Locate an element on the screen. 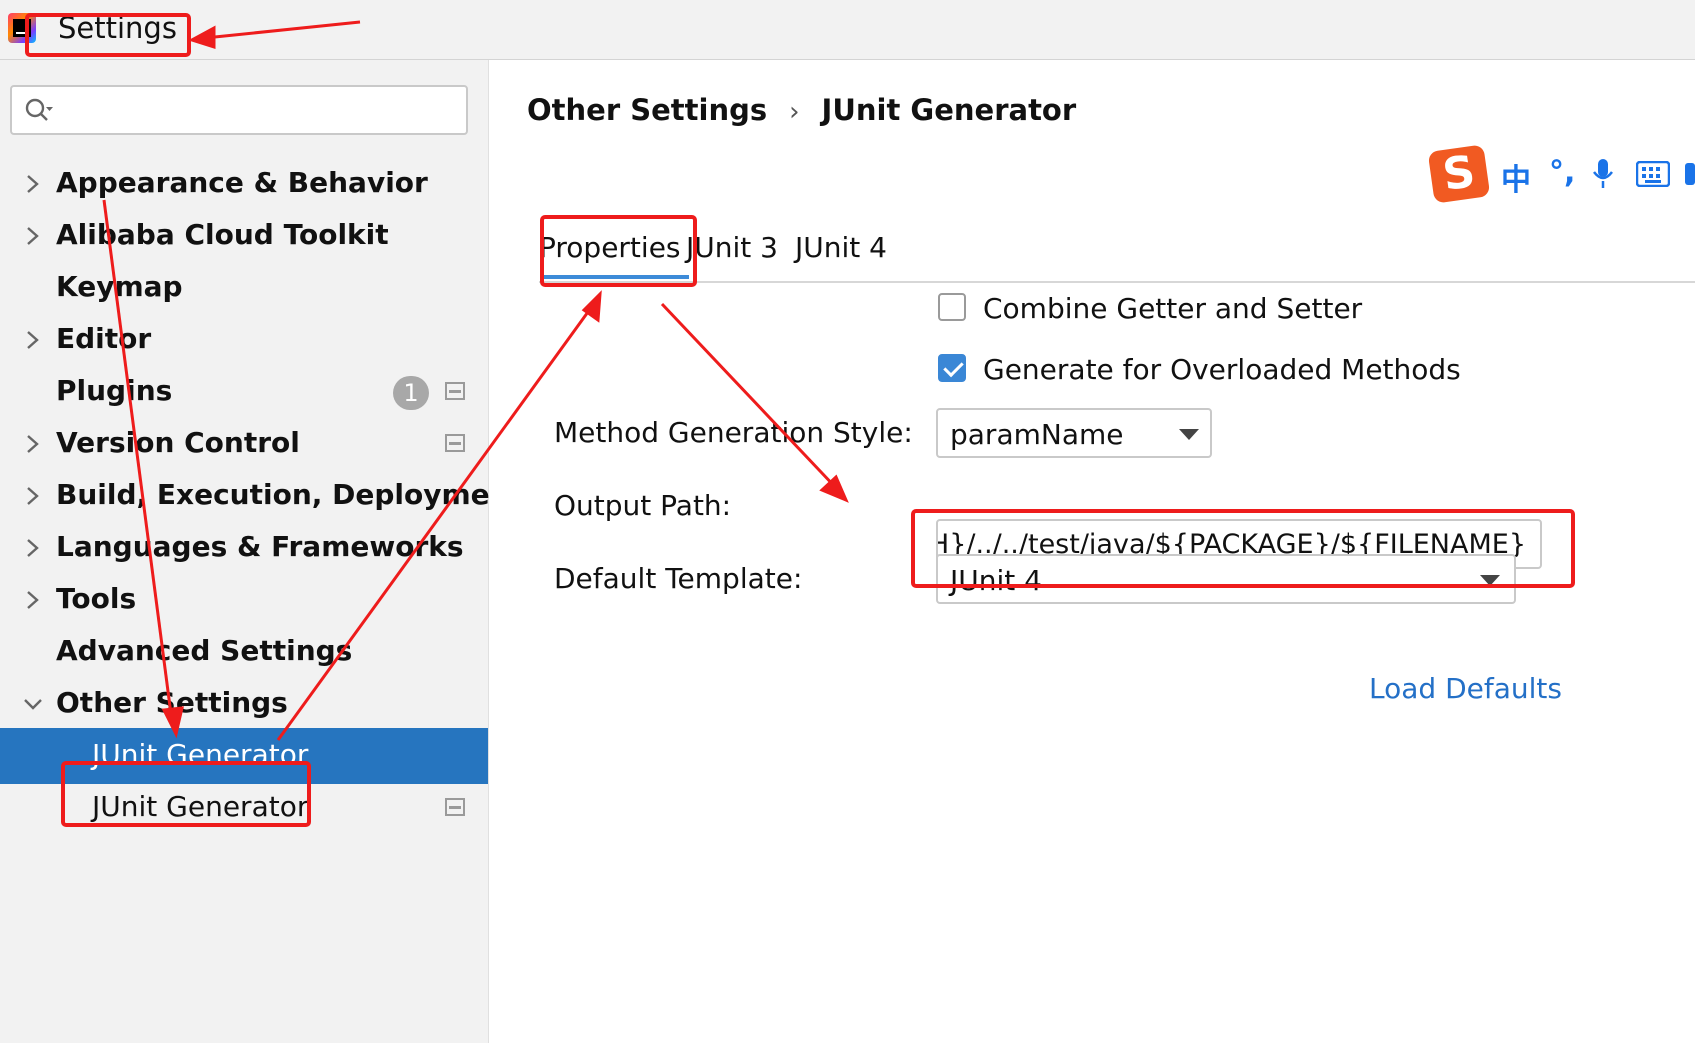 Image resolution: width=1695 pixels, height=1043 pixels. sidebar-item-appearance-behavior: Appearance & Behavior is located at coordinates (244, 184).